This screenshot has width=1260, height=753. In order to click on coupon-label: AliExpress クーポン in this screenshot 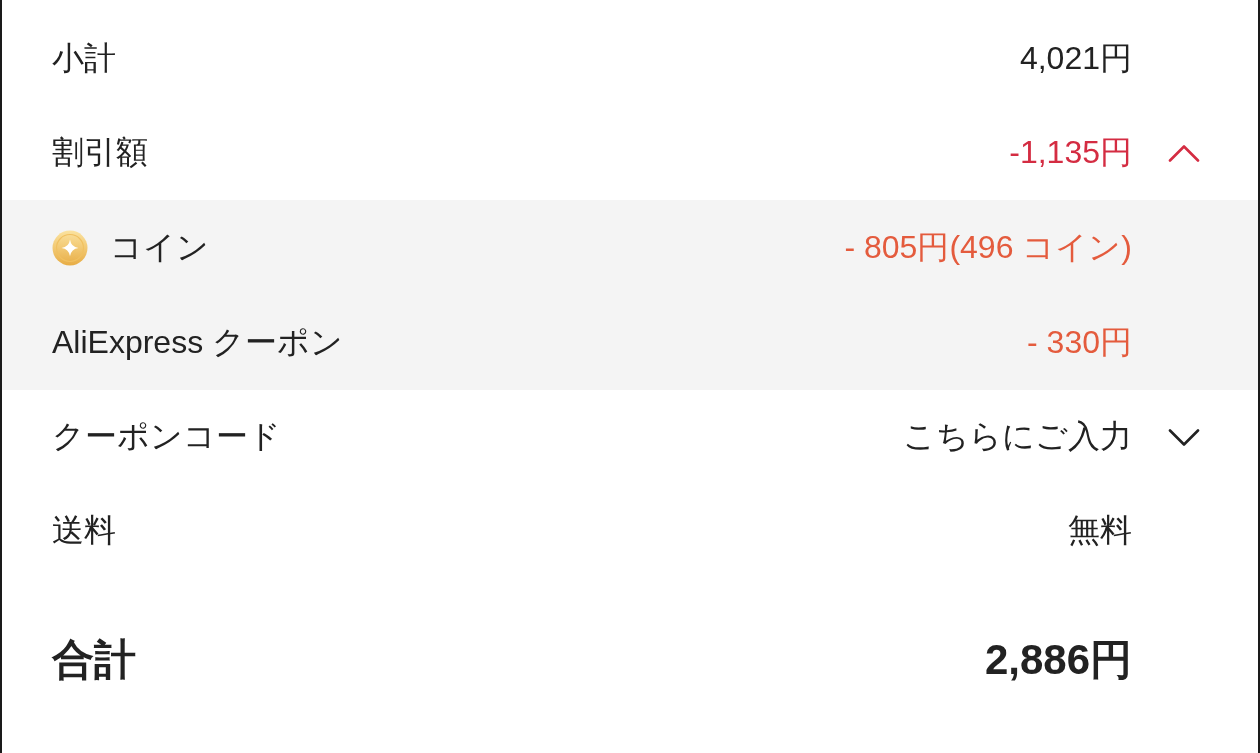, I will do `click(198, 342)`.